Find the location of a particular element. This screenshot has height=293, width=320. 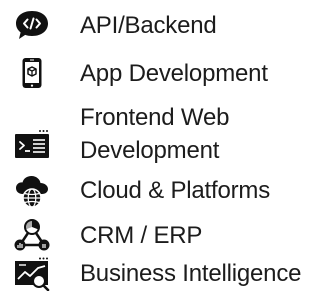

menu-item-crm-erp: CRM / ERP is located at coordinates (160, 236).